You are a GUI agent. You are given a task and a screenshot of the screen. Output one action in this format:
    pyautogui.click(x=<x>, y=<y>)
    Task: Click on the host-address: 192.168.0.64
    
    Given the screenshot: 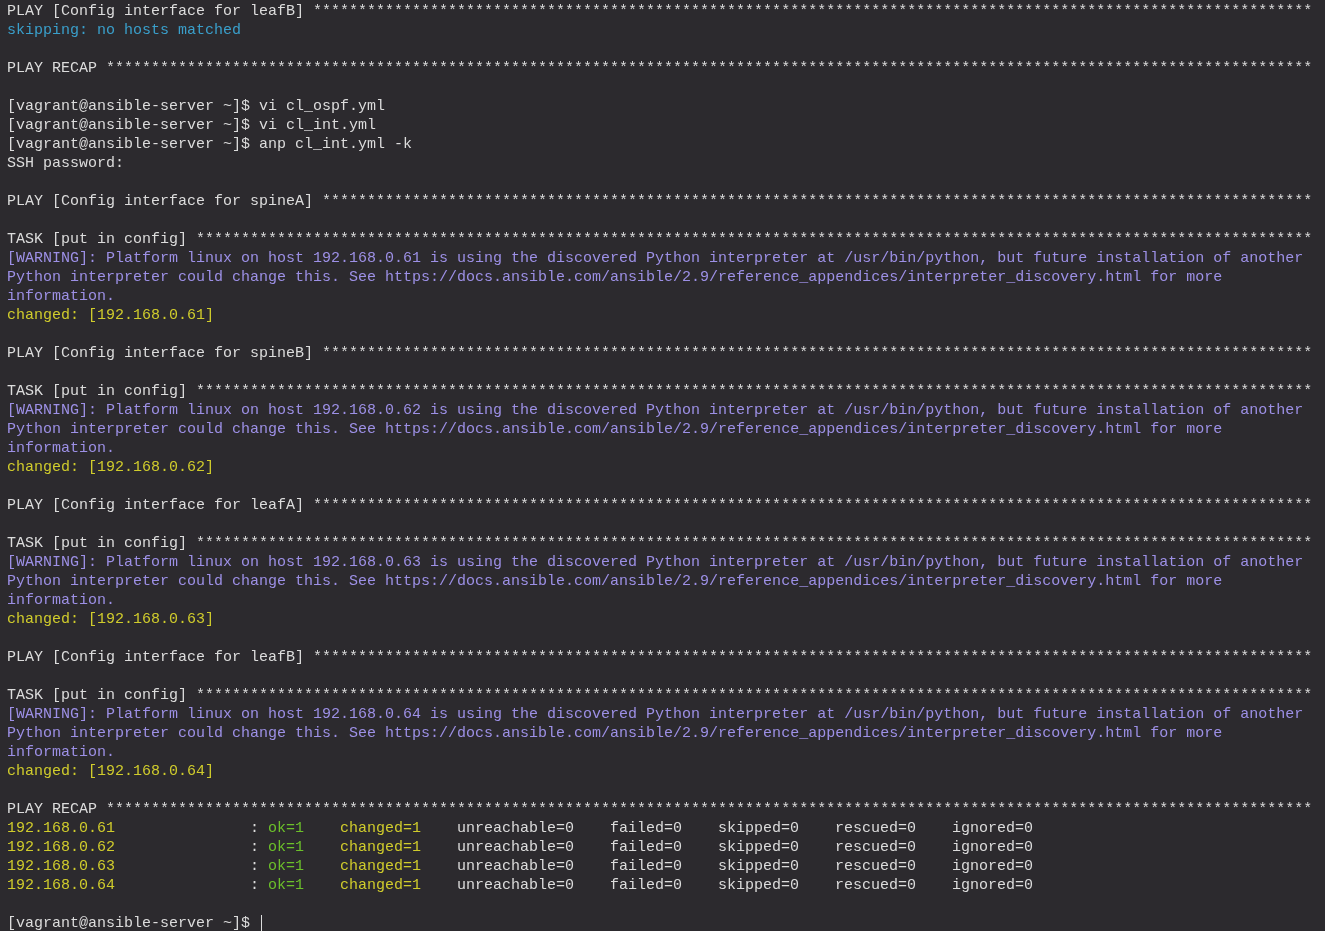 What is the action you would take?
    pyautogui.click(x=61, y=885)
    